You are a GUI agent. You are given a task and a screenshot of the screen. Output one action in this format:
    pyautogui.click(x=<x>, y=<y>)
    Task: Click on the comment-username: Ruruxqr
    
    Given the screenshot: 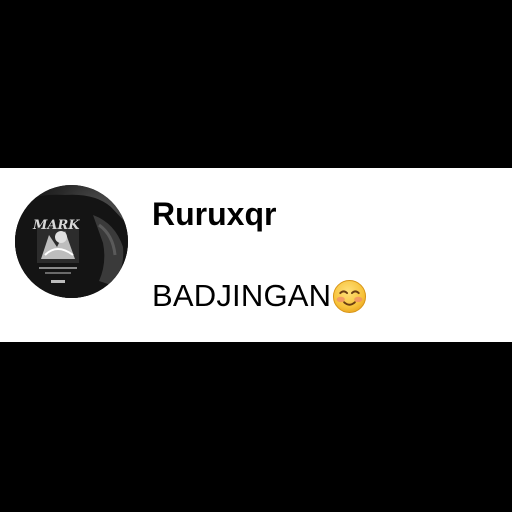 What is the action you would take?
    pyautogui.click(x=214, y=214)
    